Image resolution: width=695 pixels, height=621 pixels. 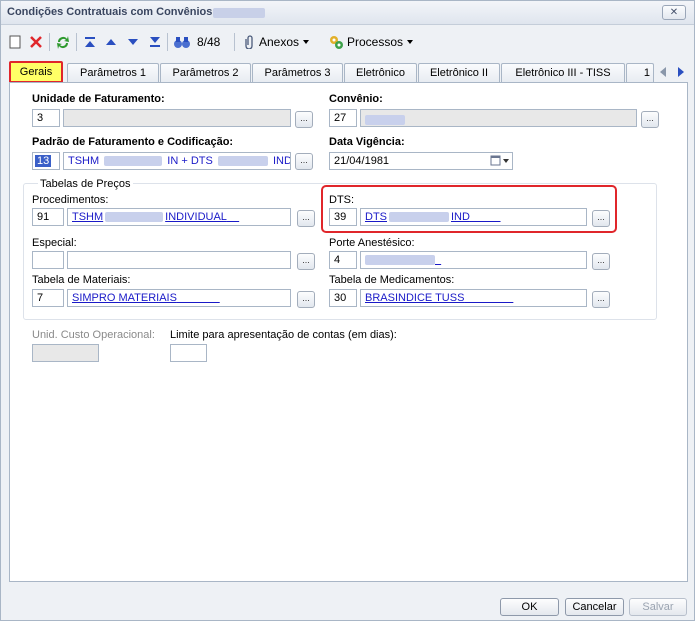 What do you see at coordinates (90, 42) in the screenshot?
I see `first-record-icon` at bounding box center [90, 42].